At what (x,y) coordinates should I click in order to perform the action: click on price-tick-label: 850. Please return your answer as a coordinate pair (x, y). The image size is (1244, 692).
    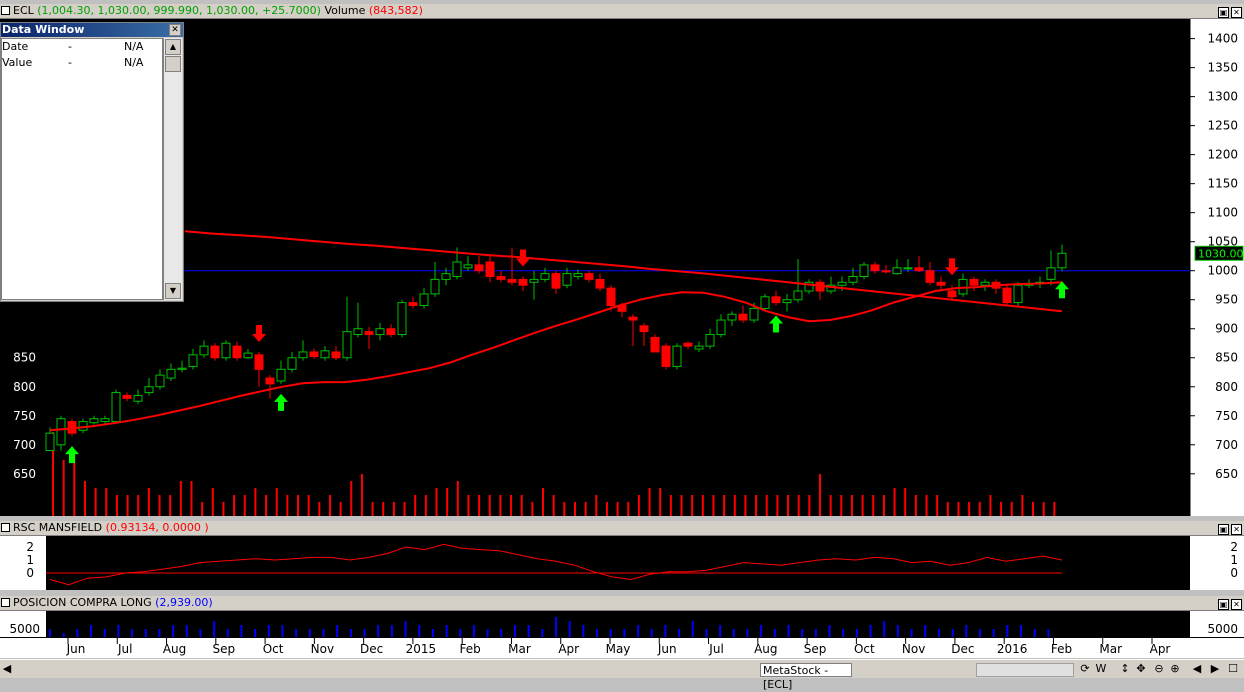
    Looking at the image, I should click on (1226, 358).